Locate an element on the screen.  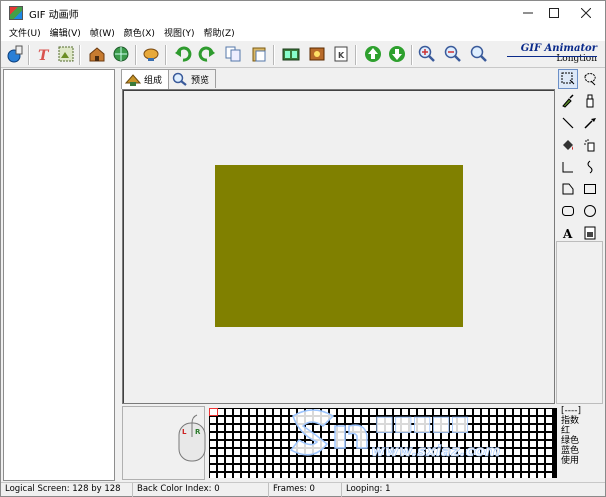
zoom-out-button is located at coordinates (453, 54).